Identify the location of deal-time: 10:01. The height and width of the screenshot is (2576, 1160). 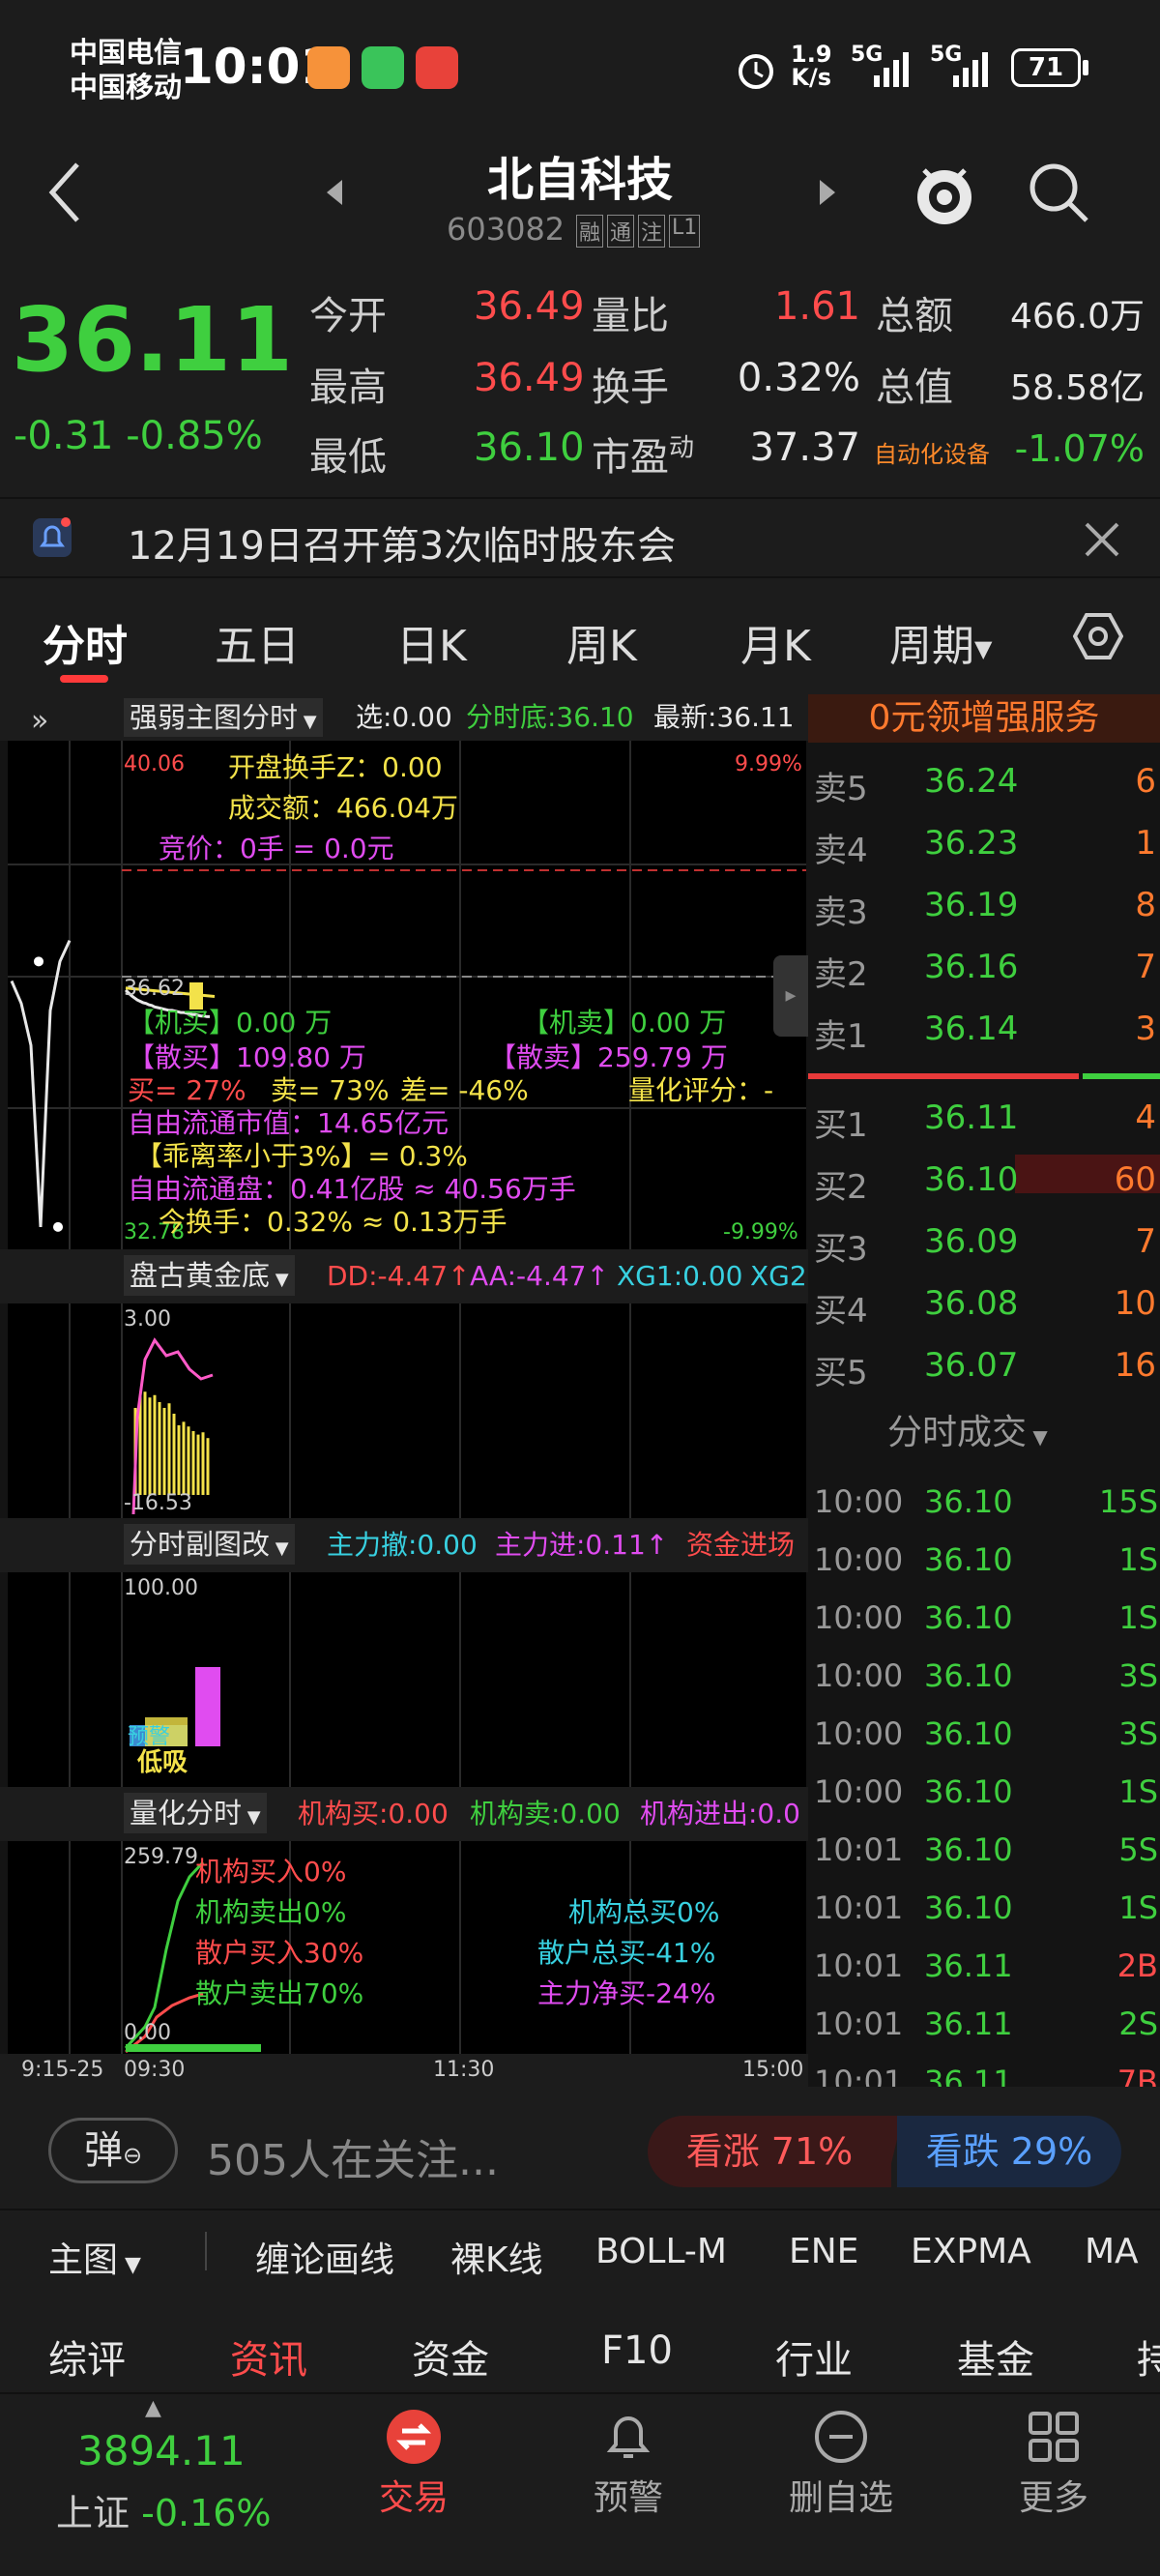
(859, 1849).